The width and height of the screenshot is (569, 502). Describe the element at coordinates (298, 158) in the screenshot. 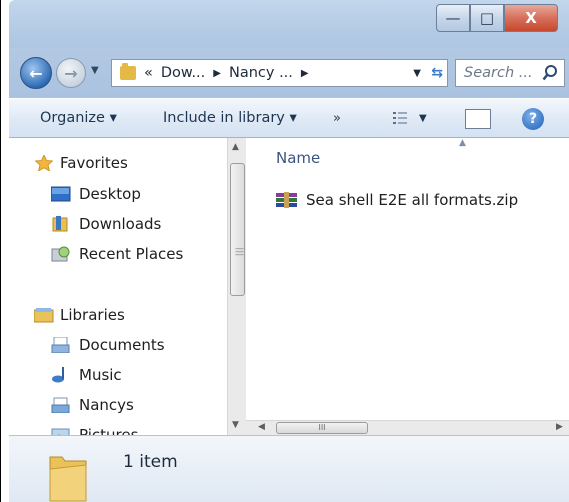

I see `column-header-name: Name` at that location.